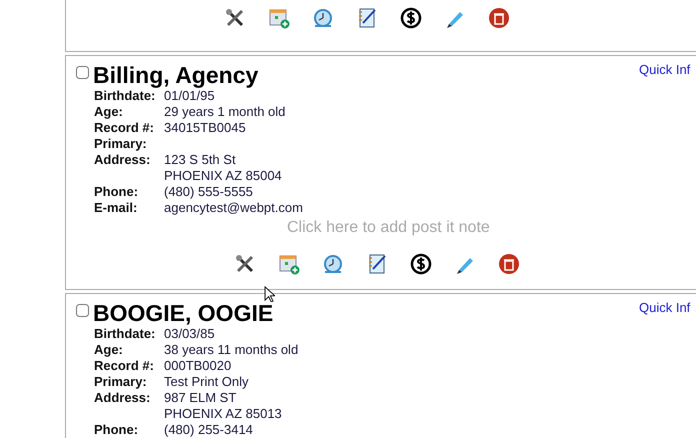  Describe the element at coordinates (209, 192) in the screenshot. I see `field-value: (480) 555-5555` at that location.